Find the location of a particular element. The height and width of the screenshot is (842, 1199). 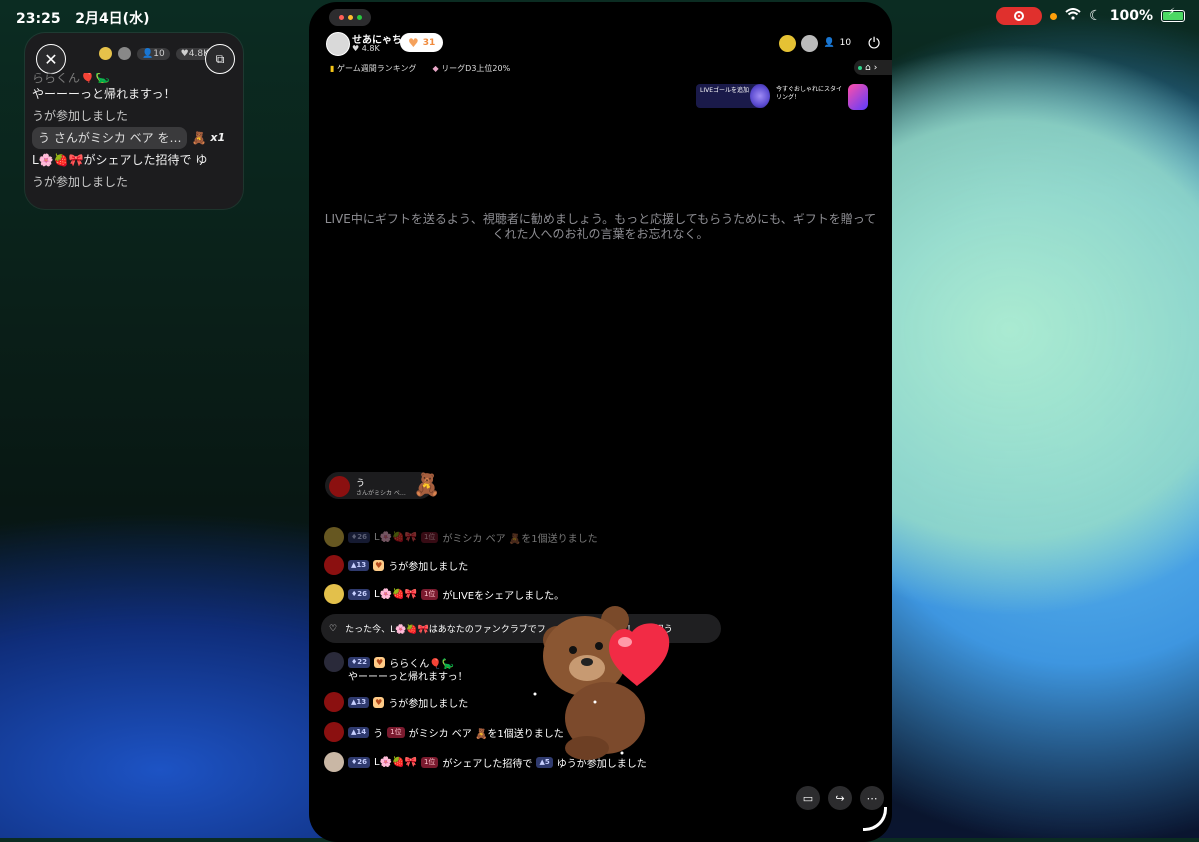

pip-stats: 👤10 ♥4.8K is located at coordinates (156, 53).